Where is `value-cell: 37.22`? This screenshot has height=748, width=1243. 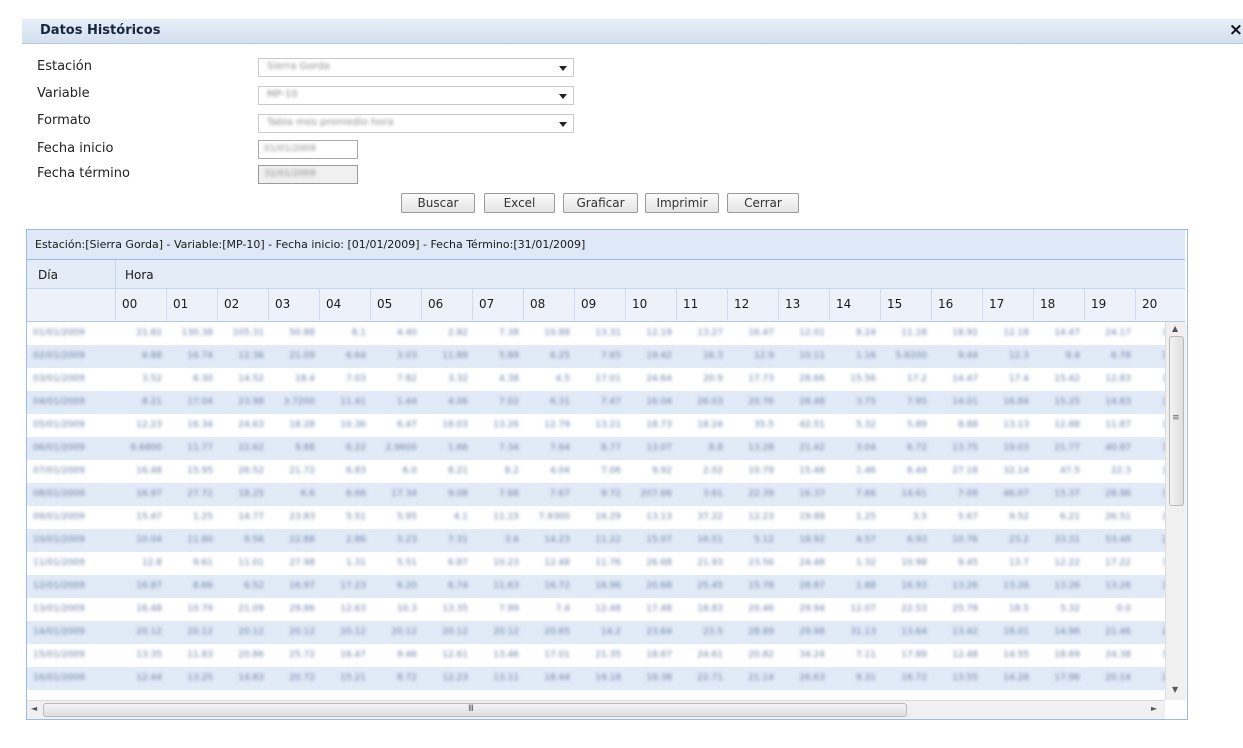
value-cell: 37.22 is located at coordinates (710, 517).